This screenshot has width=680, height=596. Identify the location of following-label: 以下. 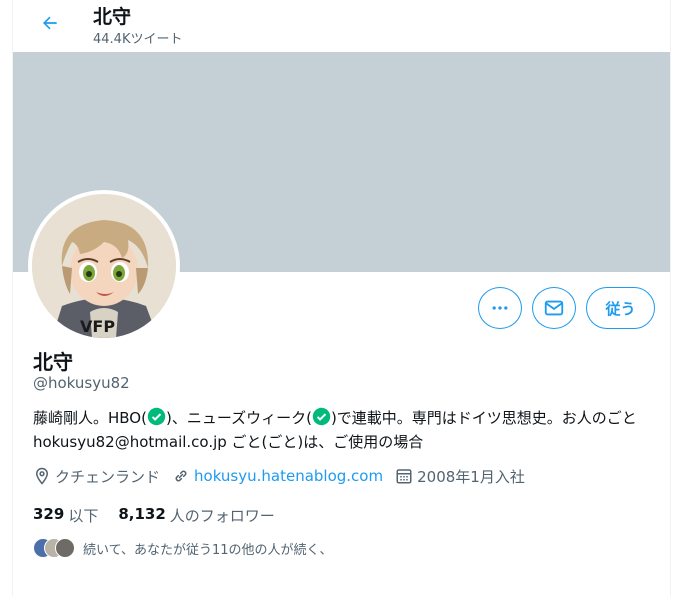
(83, 516).